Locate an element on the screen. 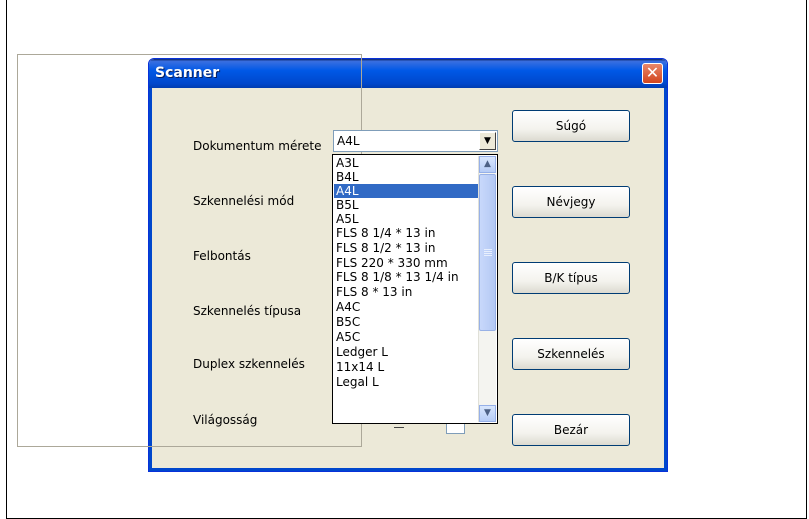  grip-icon is located at coordinates (488, 249).